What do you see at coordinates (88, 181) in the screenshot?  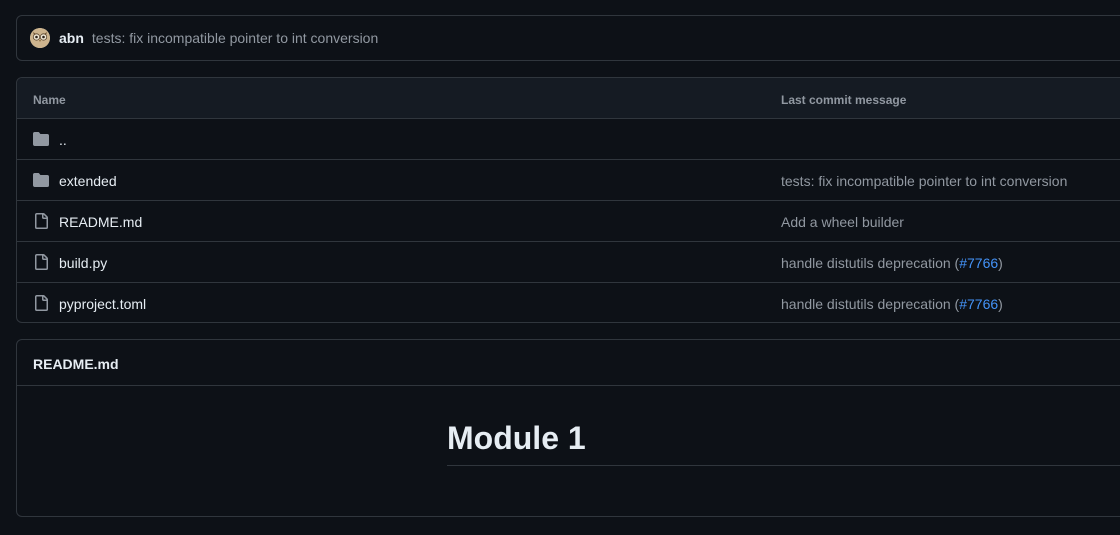 I see `file-name-link: extended` at bounding box center [88, 181].